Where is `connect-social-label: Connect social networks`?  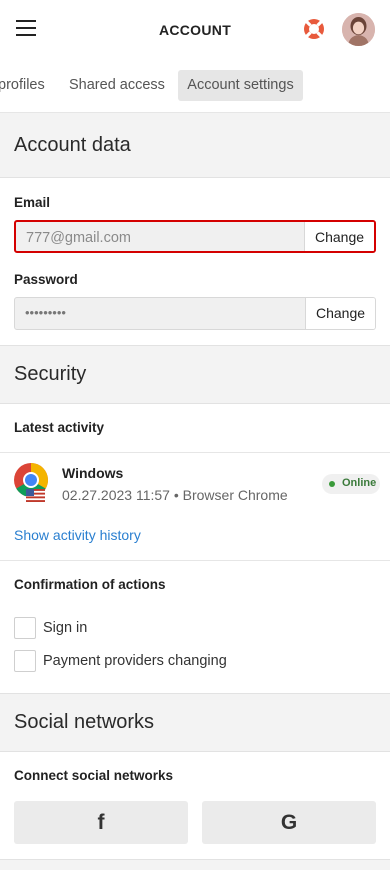
connect-social-label: Connect social networks is located at coordinates (94, 775).